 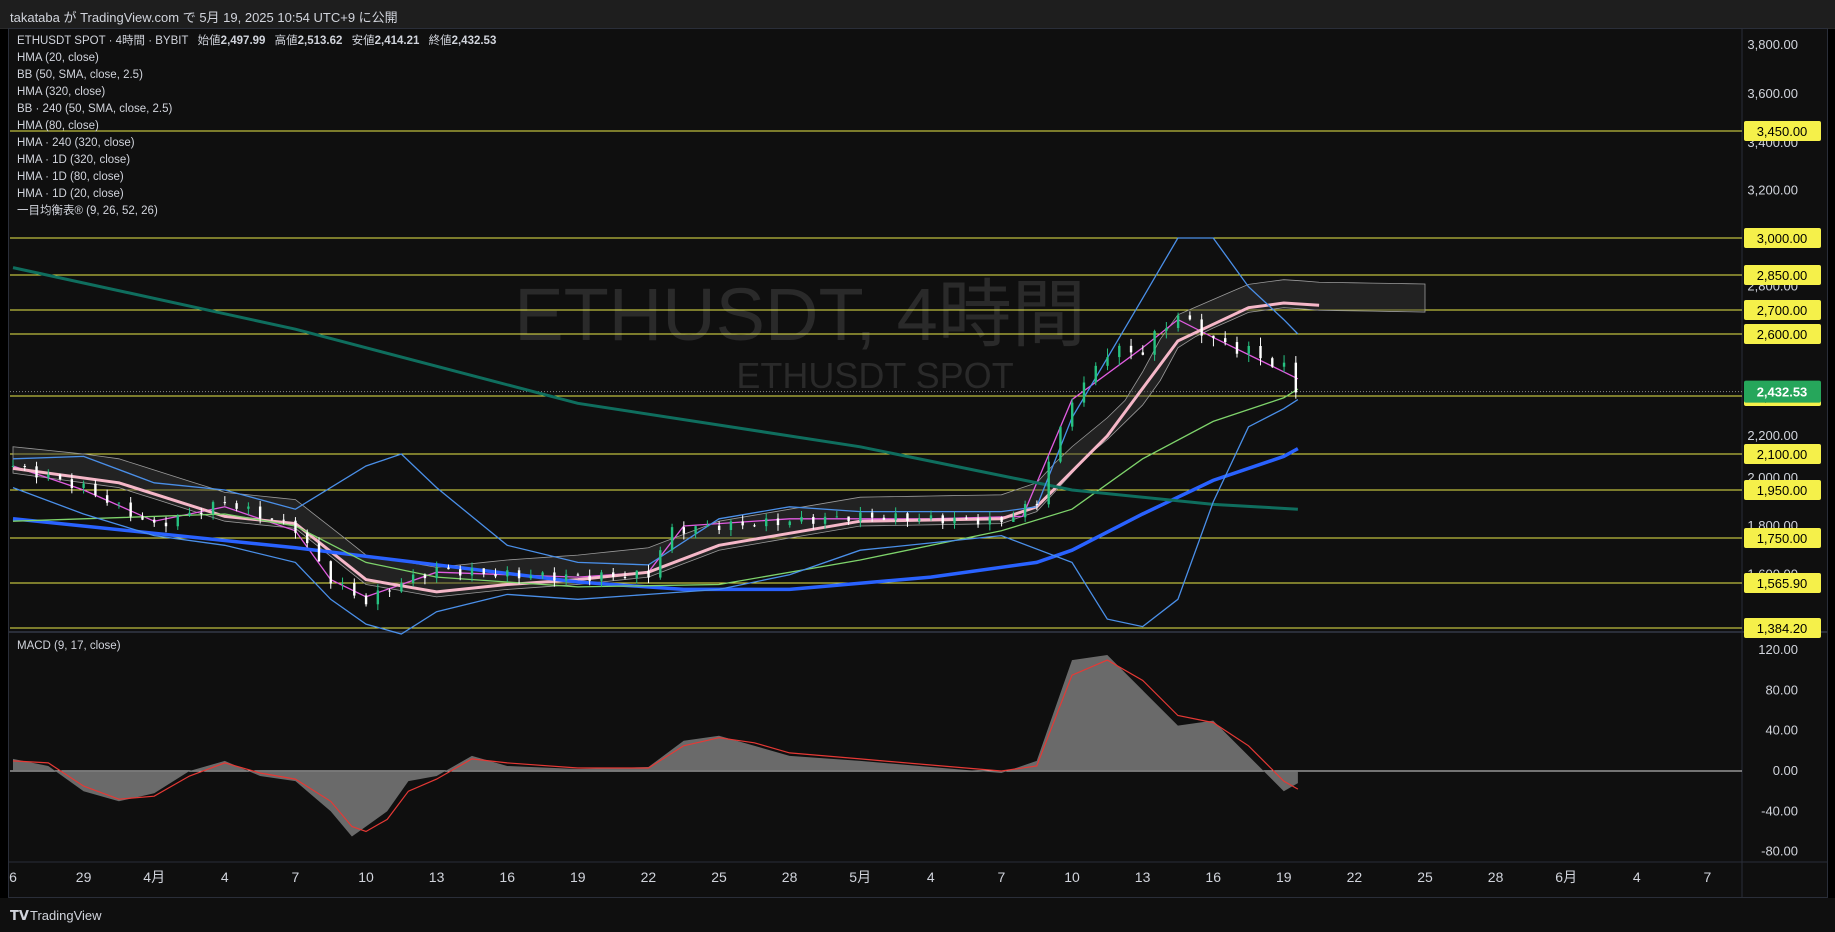 What do you see at coordinates (69, 646) in the screenshot?
I see `macd-label: MACD (9, 17, close)` at bounding box center [69, 646].